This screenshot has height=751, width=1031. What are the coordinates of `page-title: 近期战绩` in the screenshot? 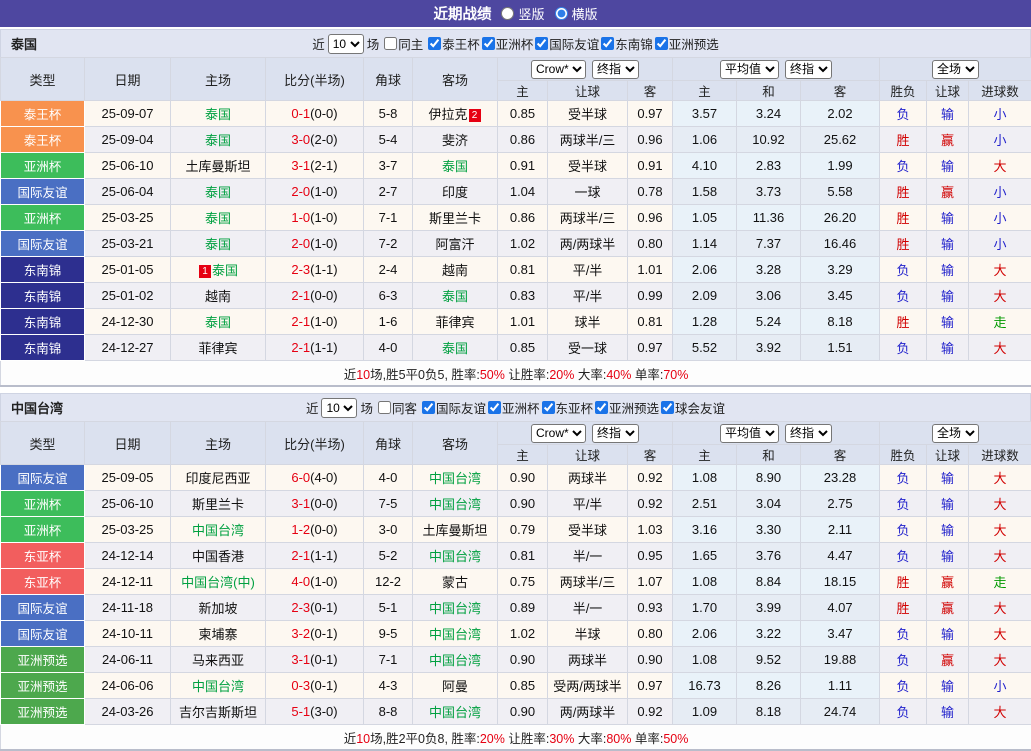 It's located at (462, 13).